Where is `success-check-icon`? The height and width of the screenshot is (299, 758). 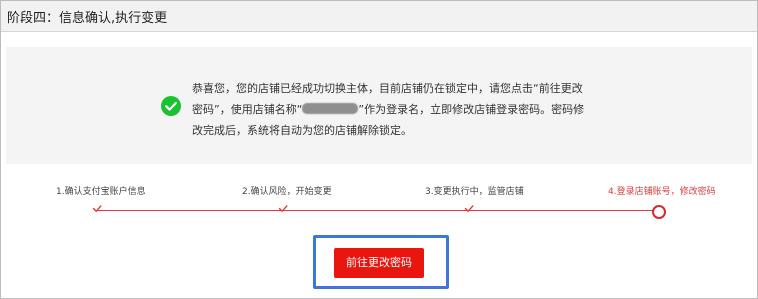
success-check-icon is located at coordinates (171, 106).